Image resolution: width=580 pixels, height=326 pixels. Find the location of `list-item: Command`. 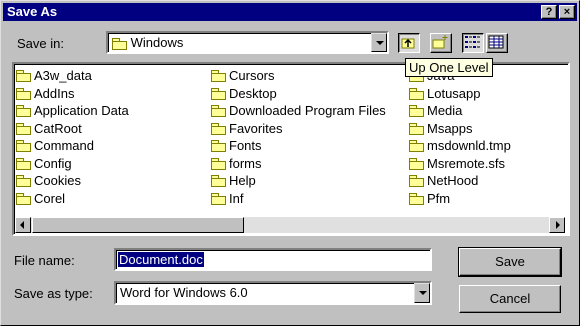

list-item: Command is located at coordinates (72, 146).